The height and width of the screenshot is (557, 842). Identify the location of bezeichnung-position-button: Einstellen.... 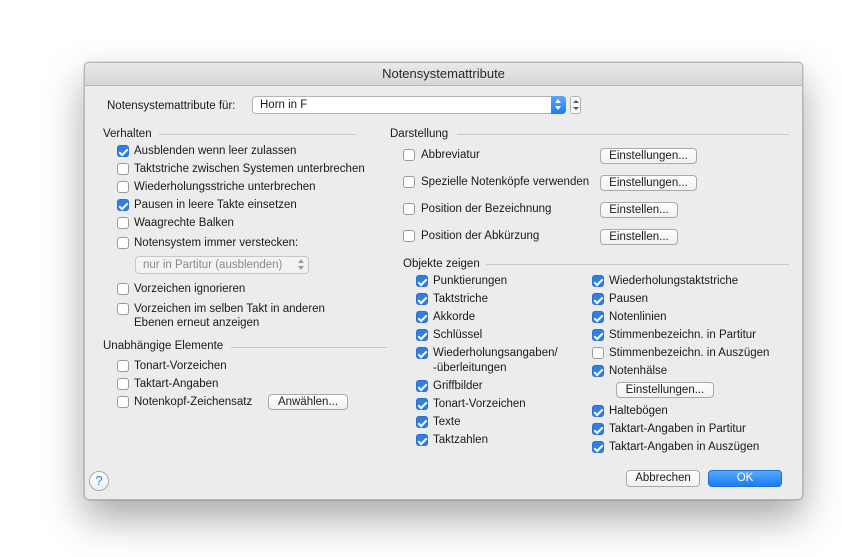
(639, 210).